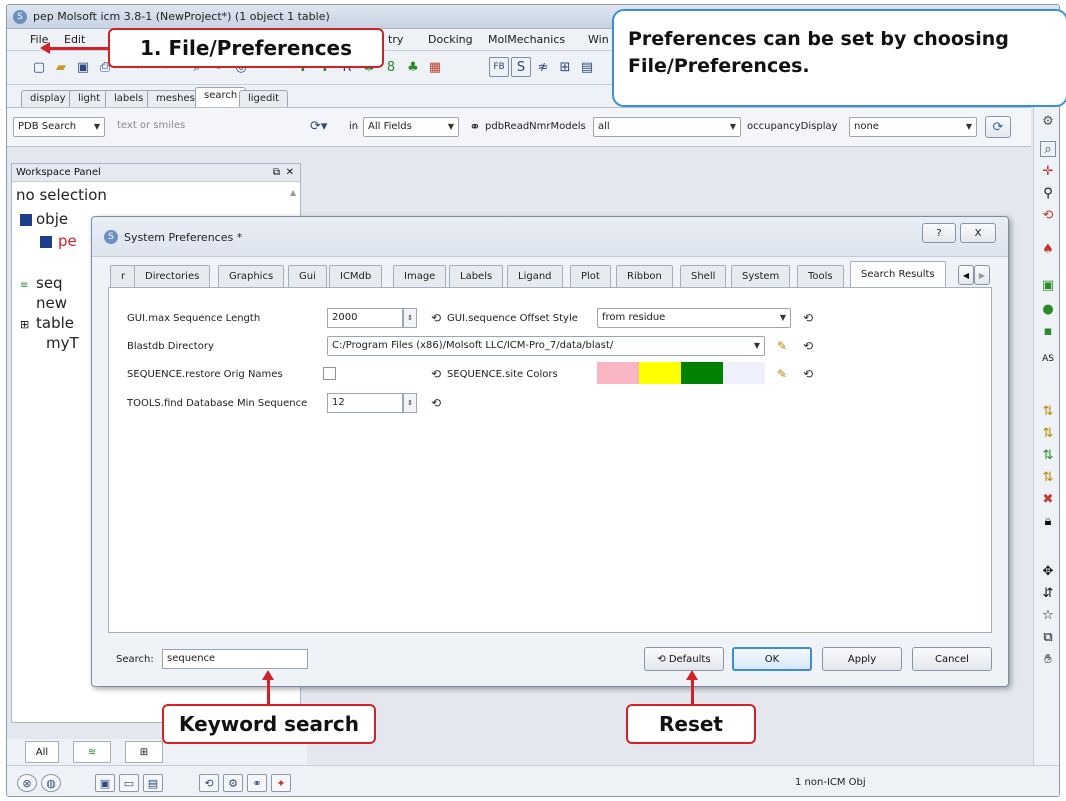 Image resolution: width=1066 pixels, height=801 pixels. I want to click on save-icon: ▣, so click(83, 67).